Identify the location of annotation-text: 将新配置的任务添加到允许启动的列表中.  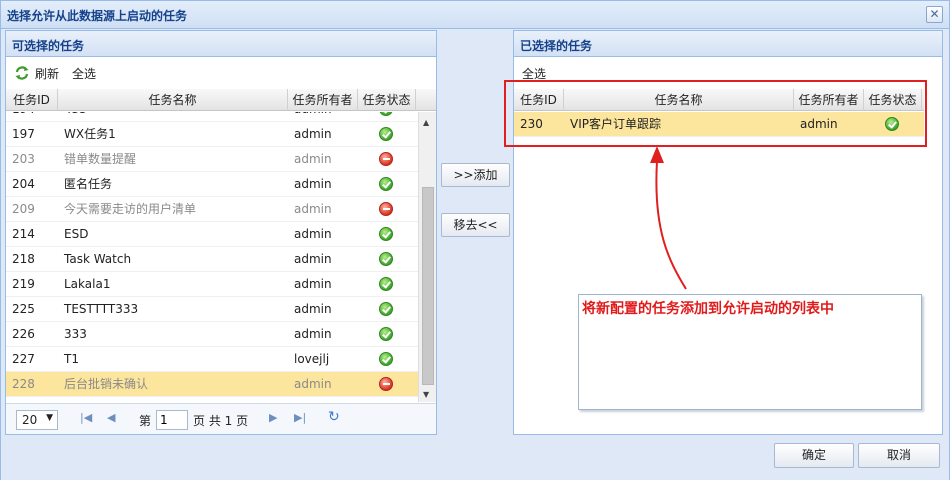
(708, 309).